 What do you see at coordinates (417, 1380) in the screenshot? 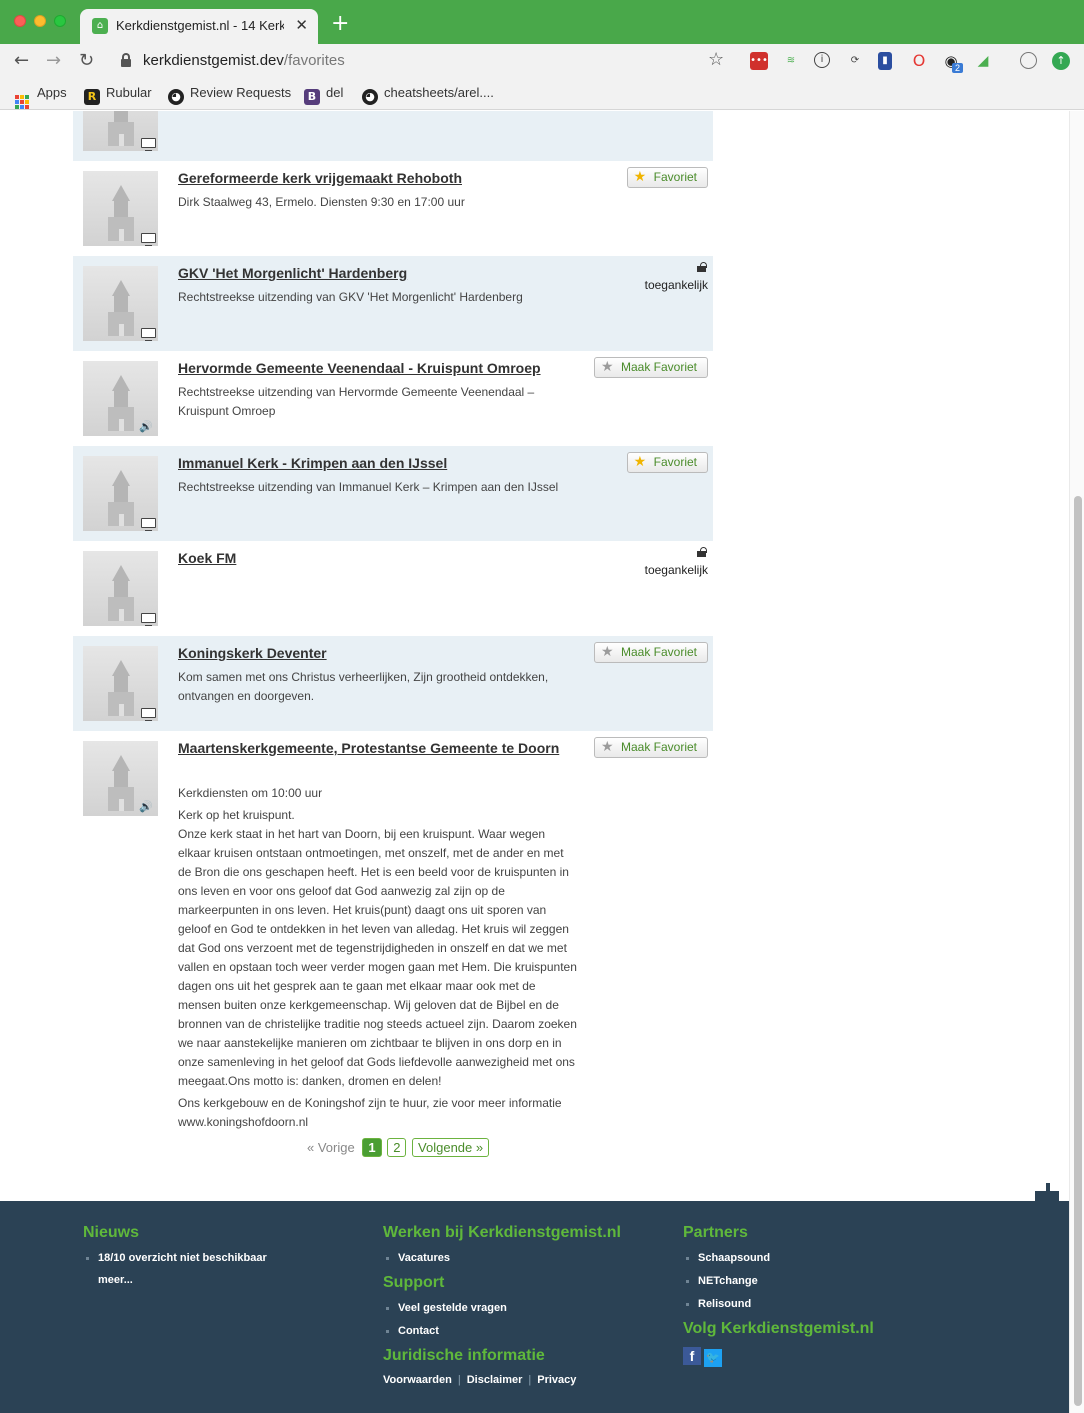
I see `footer-link-voorwaarden: Voorwaarden` at bounding box center [417, 1380].